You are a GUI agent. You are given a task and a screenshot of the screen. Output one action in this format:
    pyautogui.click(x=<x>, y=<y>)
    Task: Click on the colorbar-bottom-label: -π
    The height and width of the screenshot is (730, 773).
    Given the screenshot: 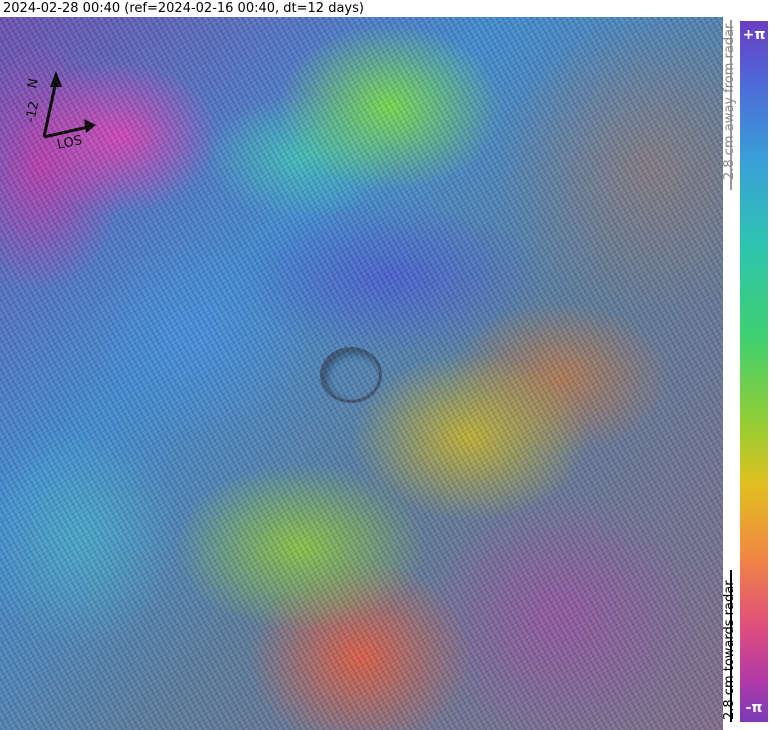 What is the action you would take?
    pyautogui.click(x=754, y=708)
    